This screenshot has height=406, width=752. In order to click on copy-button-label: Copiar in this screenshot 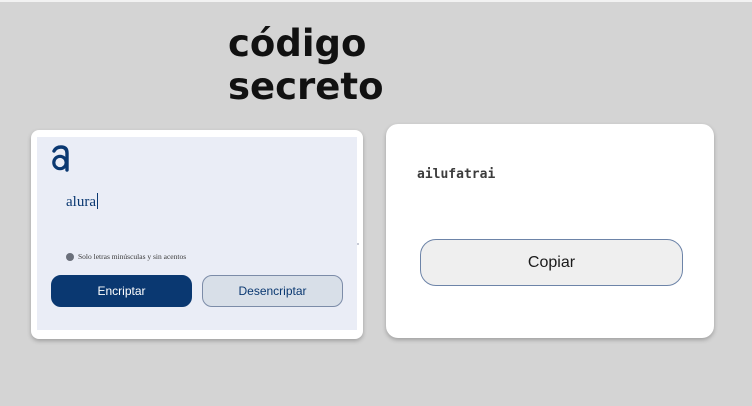, I will do `click(551, 262)`.